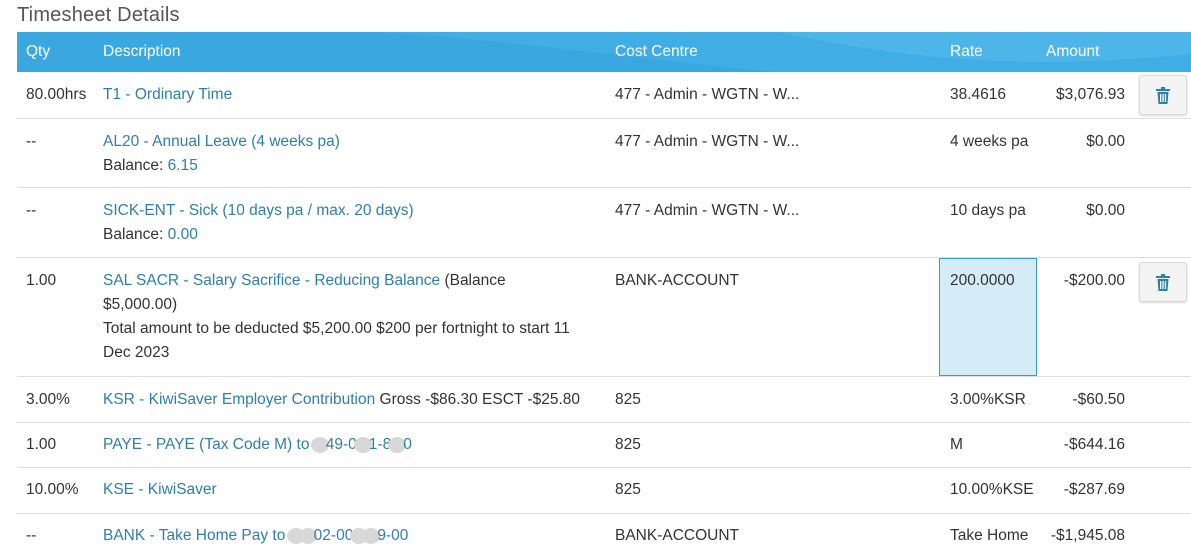 The image size is (1191, 555). What do you see at coordinates (992, 489) in the screenshot?
I see `rate-cell: 10.00%KSE` at bounding box center [992, 489].